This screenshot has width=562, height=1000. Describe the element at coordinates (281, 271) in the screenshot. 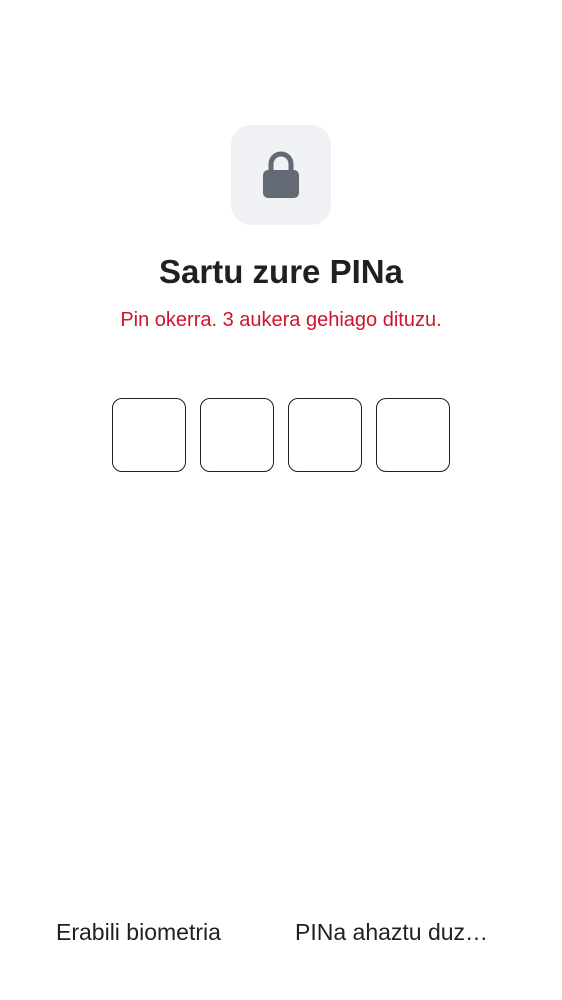

I see `page-title: Sartu zure PINa` at that location.